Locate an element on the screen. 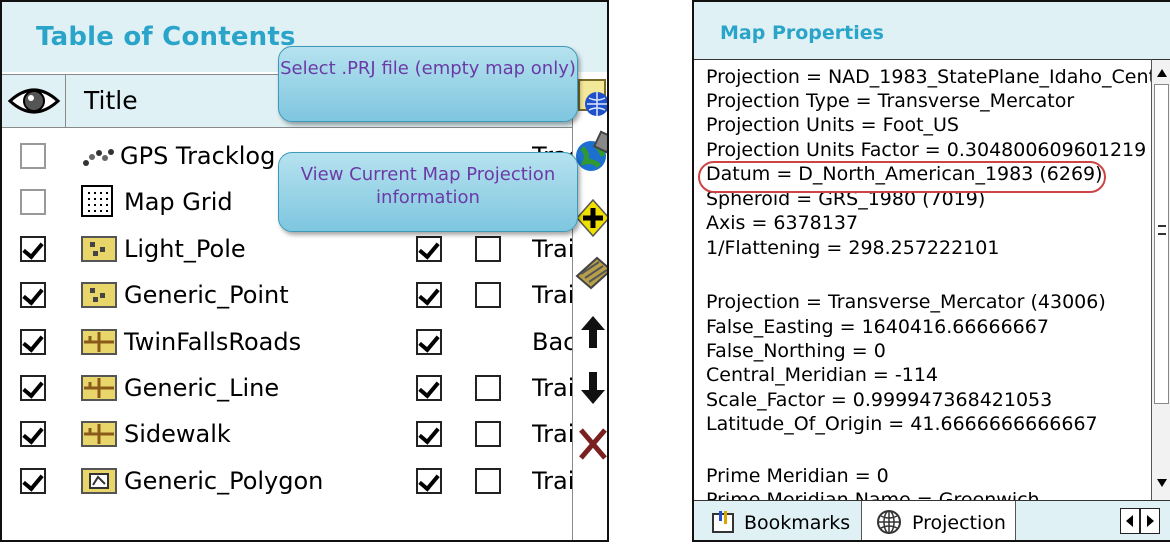  map-grid-icon is located at coordinates (97, 201).